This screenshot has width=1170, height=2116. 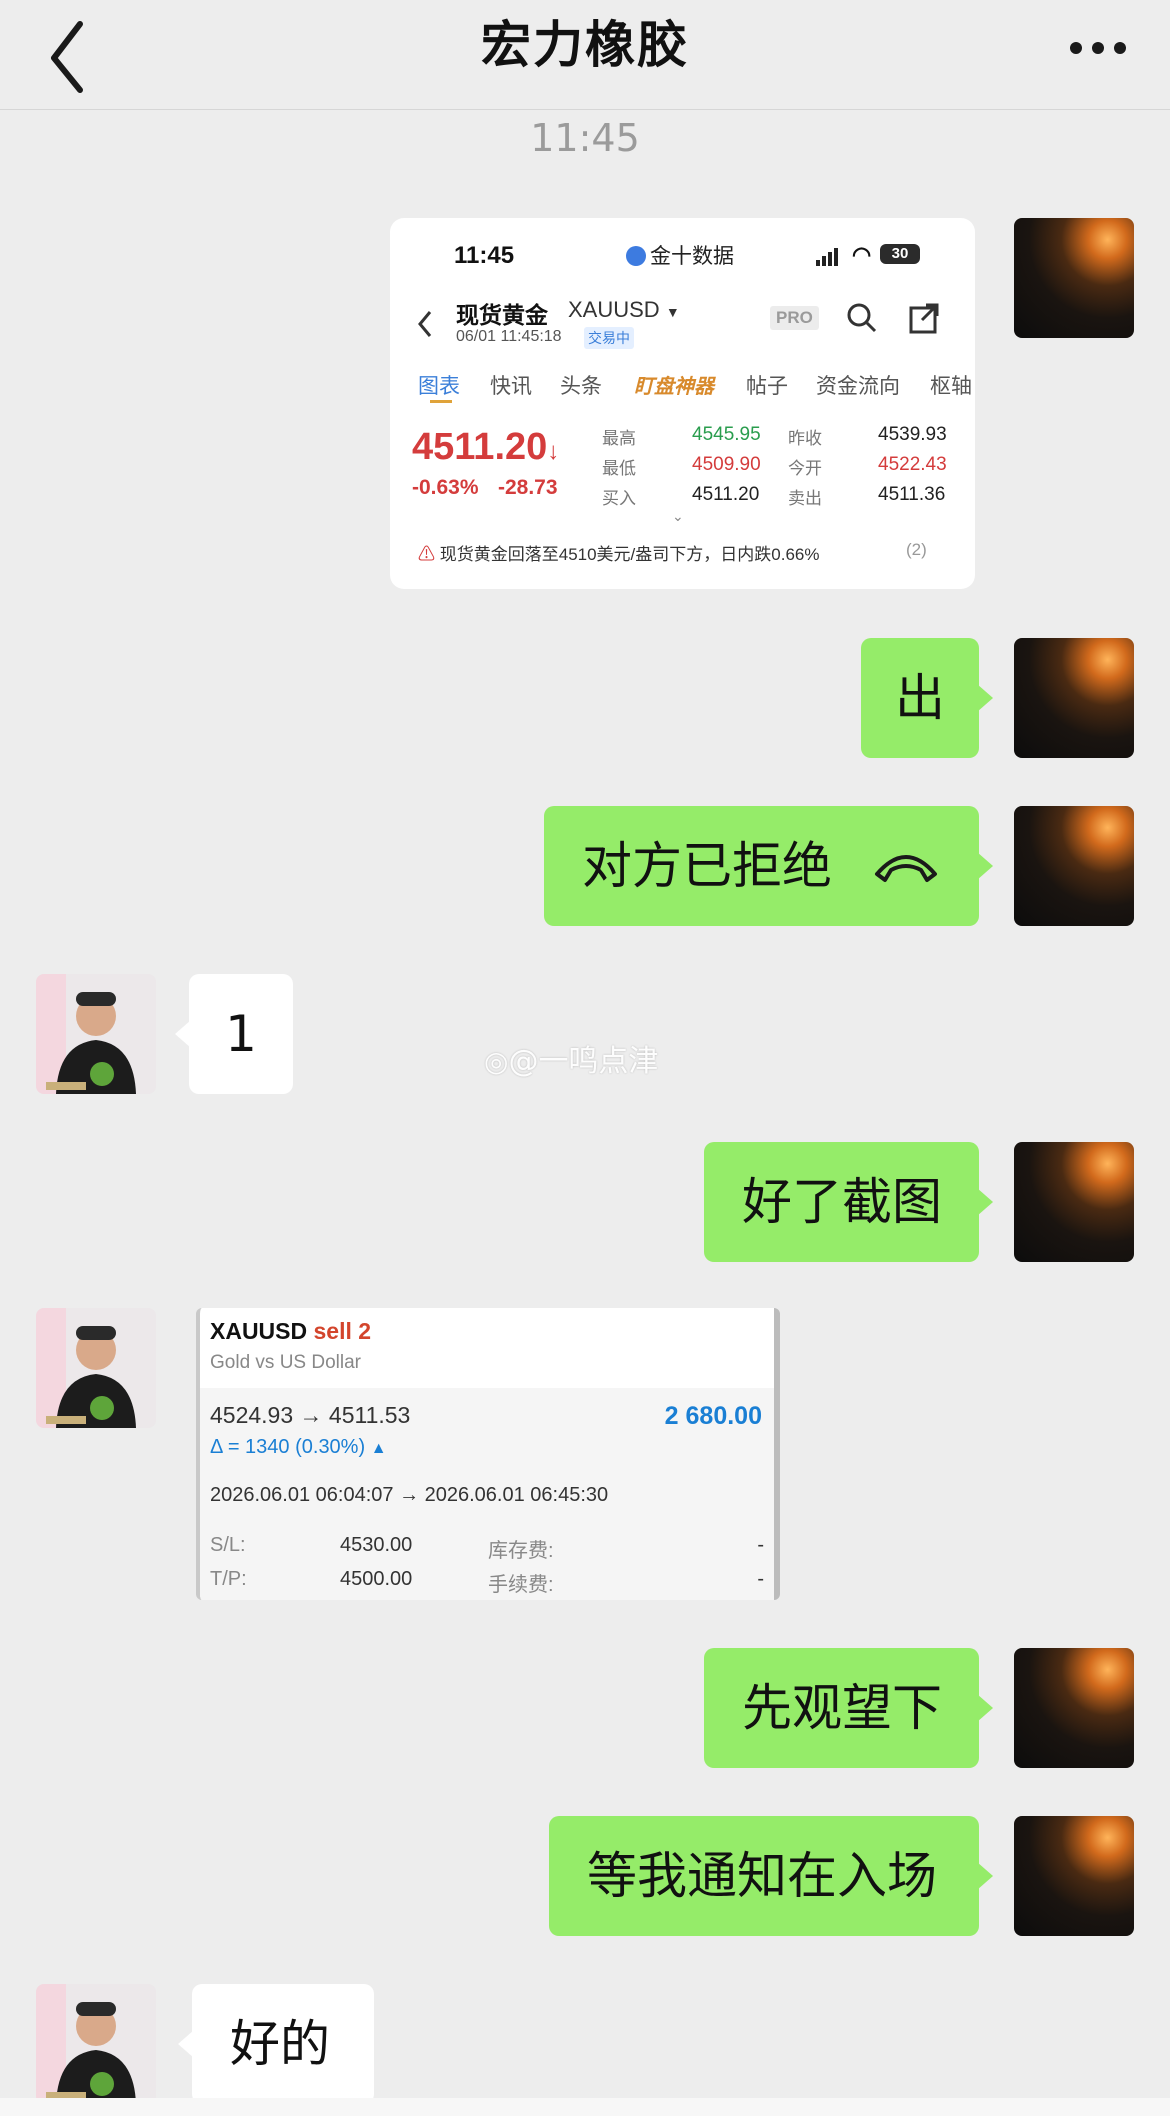 What do you see at coordinates (862, 318) in the screenshot?
I see `search-icon` at bounding box center [862, 318].